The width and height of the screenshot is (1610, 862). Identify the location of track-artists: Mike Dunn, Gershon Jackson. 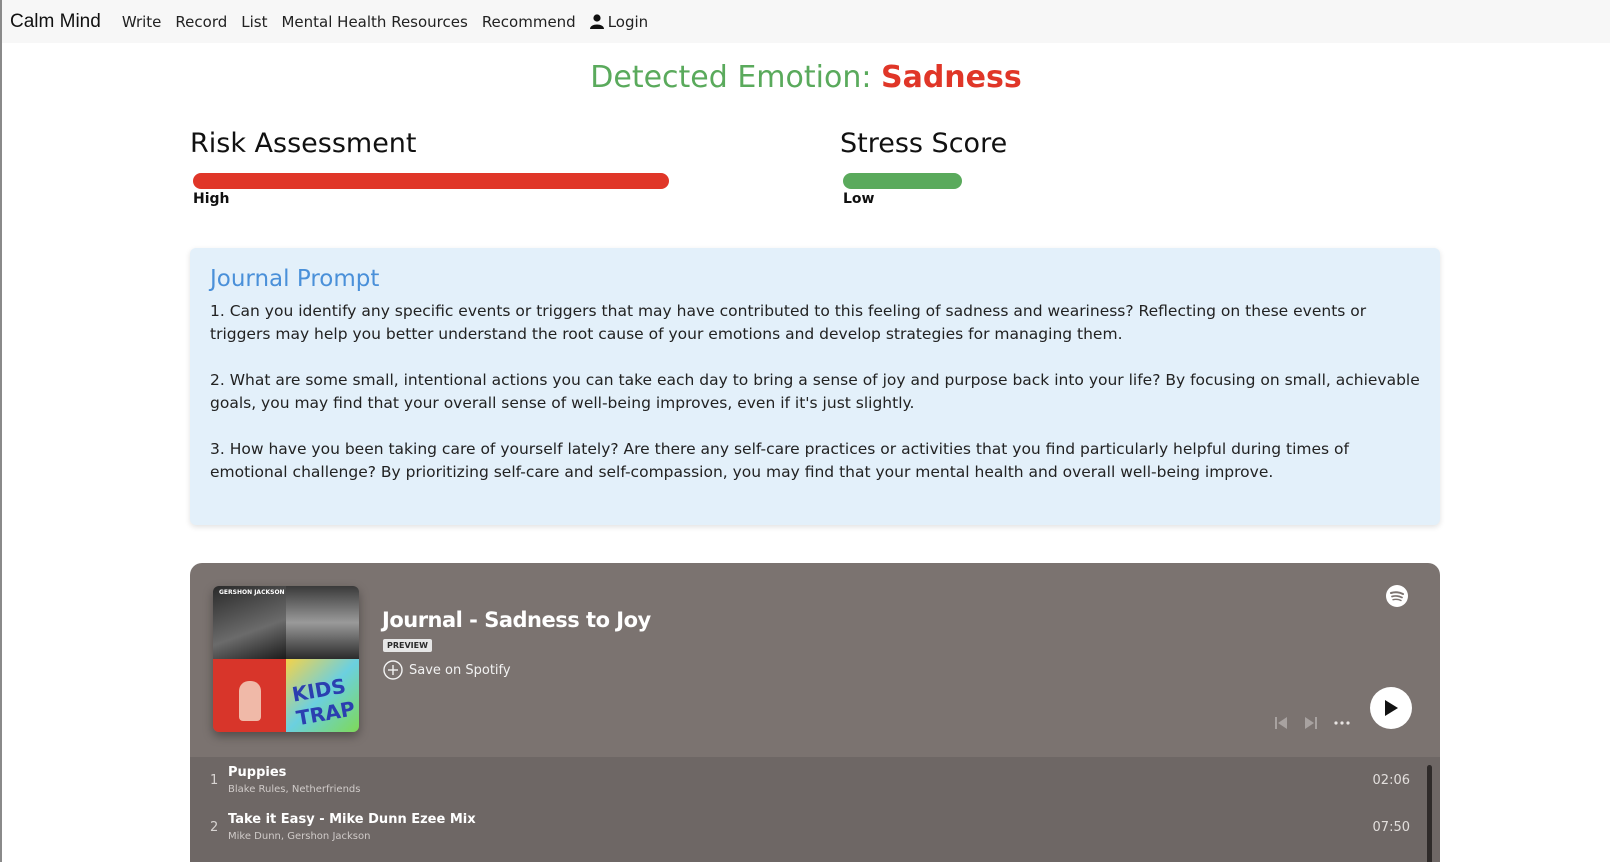
(299, 836).